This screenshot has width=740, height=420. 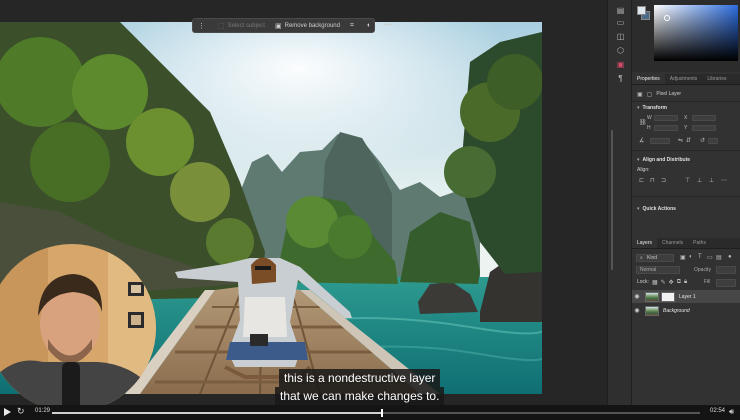 What do you see at coordinates (643, 170) in the screenshot?
I see `align-label: Align:` at bounding box center [643, 170].